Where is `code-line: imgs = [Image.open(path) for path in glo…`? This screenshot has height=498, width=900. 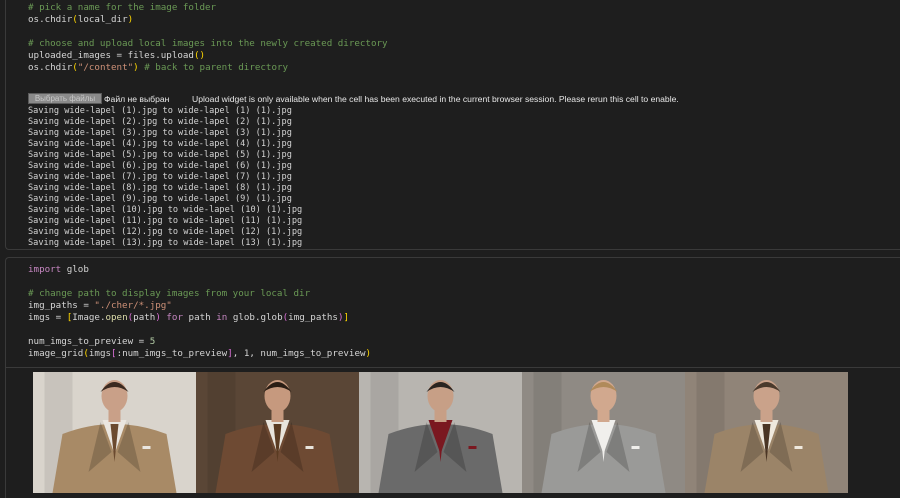
code-line: imgs = [Image.open(path) for path in glo… is located at coordinates (199, 318).